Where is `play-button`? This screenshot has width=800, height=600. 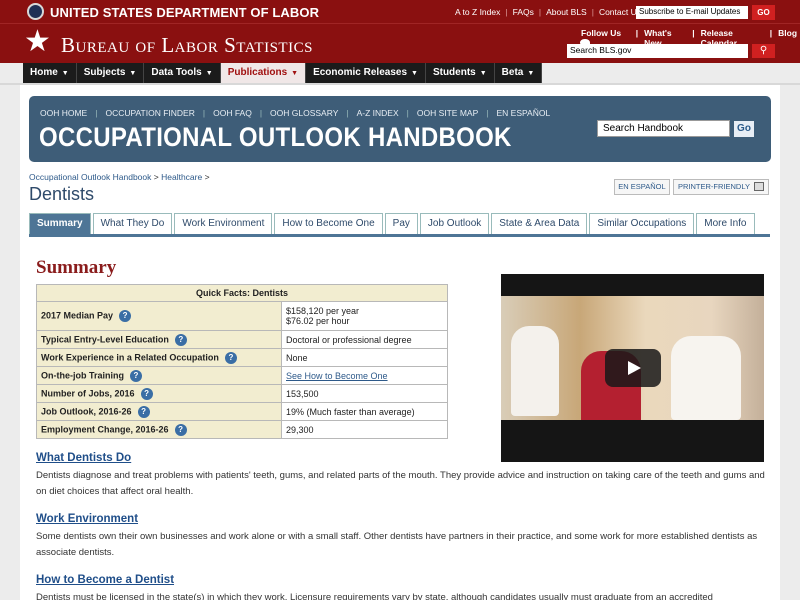
play-button is located at coordinates (633, 368).